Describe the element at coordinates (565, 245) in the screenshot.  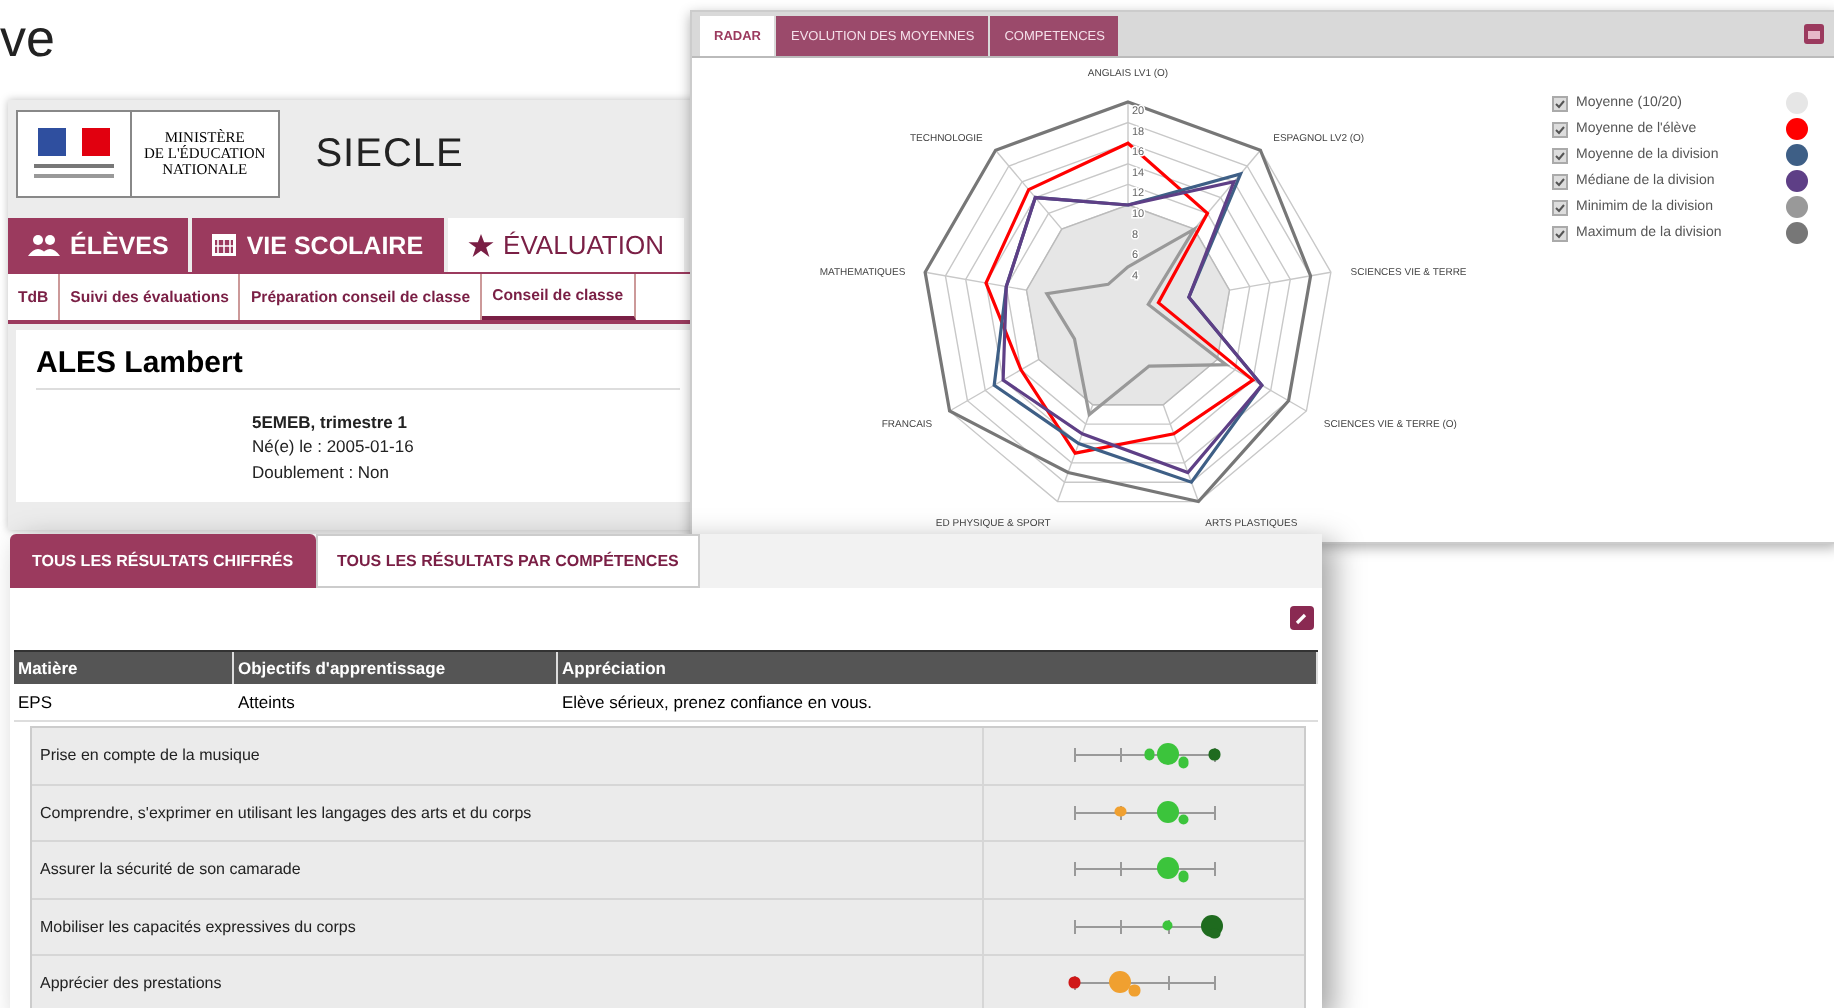
I see `nav-tab: ÉVALUATION` at that location.